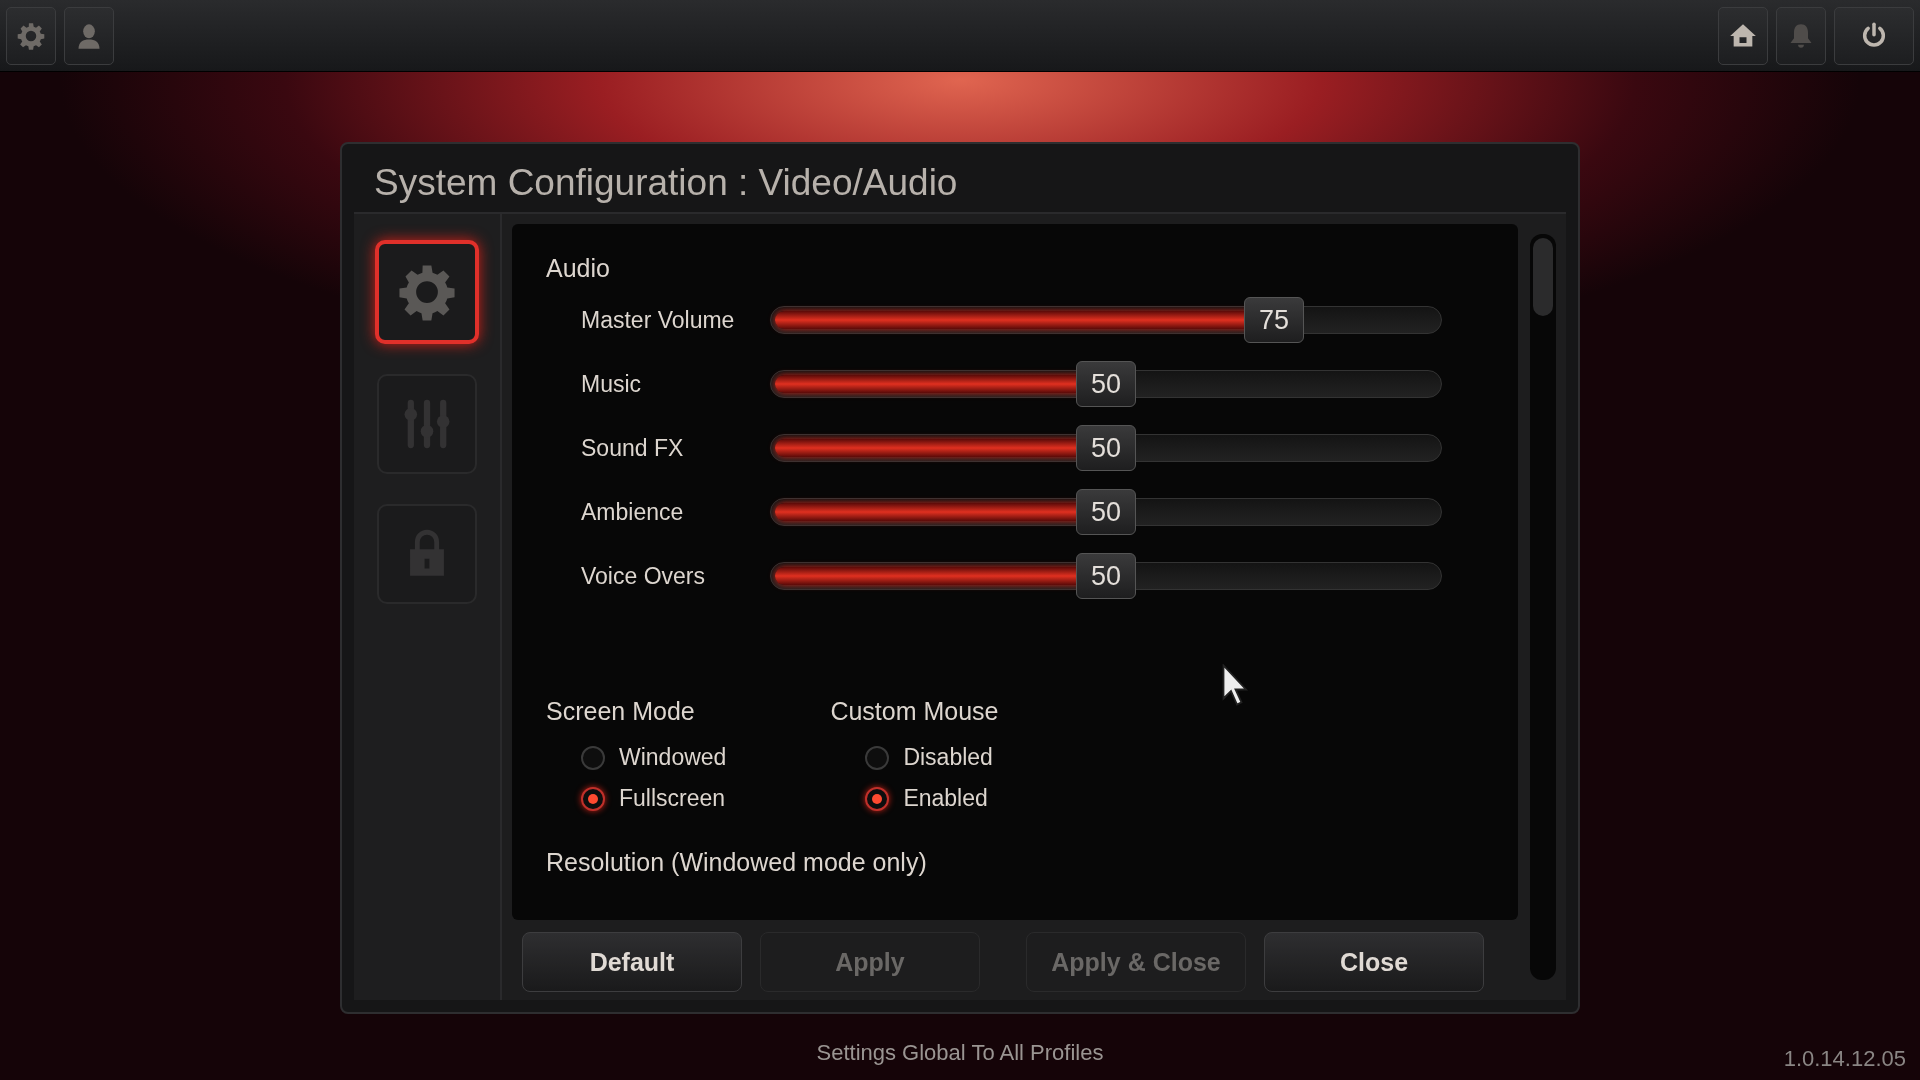 The width and height of the screenshot is (1920, 1080). Describe the element at coordinates (578, 268) in the screenshot. I see `section-heading: Audio` at that location.